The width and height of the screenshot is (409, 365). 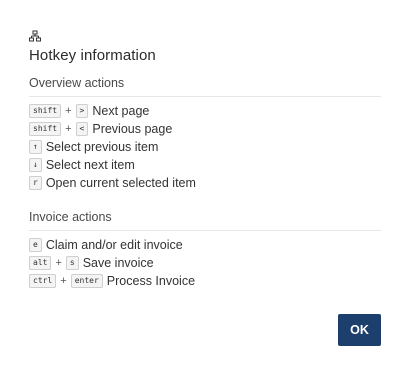 What do you see at coordinates (82, 129) in the screenshot?
I see `key-cap: <` at bounding box center [82, 129].